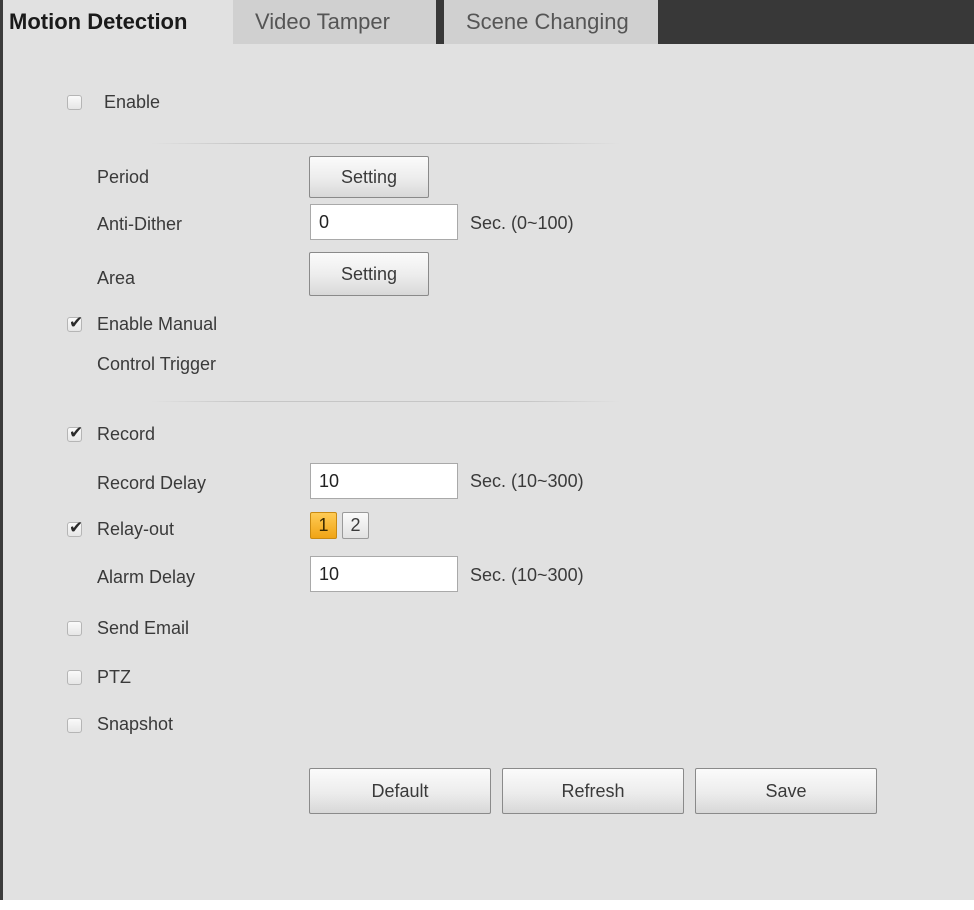 The image size is (974, 910). Describe the element at coordinates (132, 102) in the screenshot. I see `enable-label: Enable` at that location.